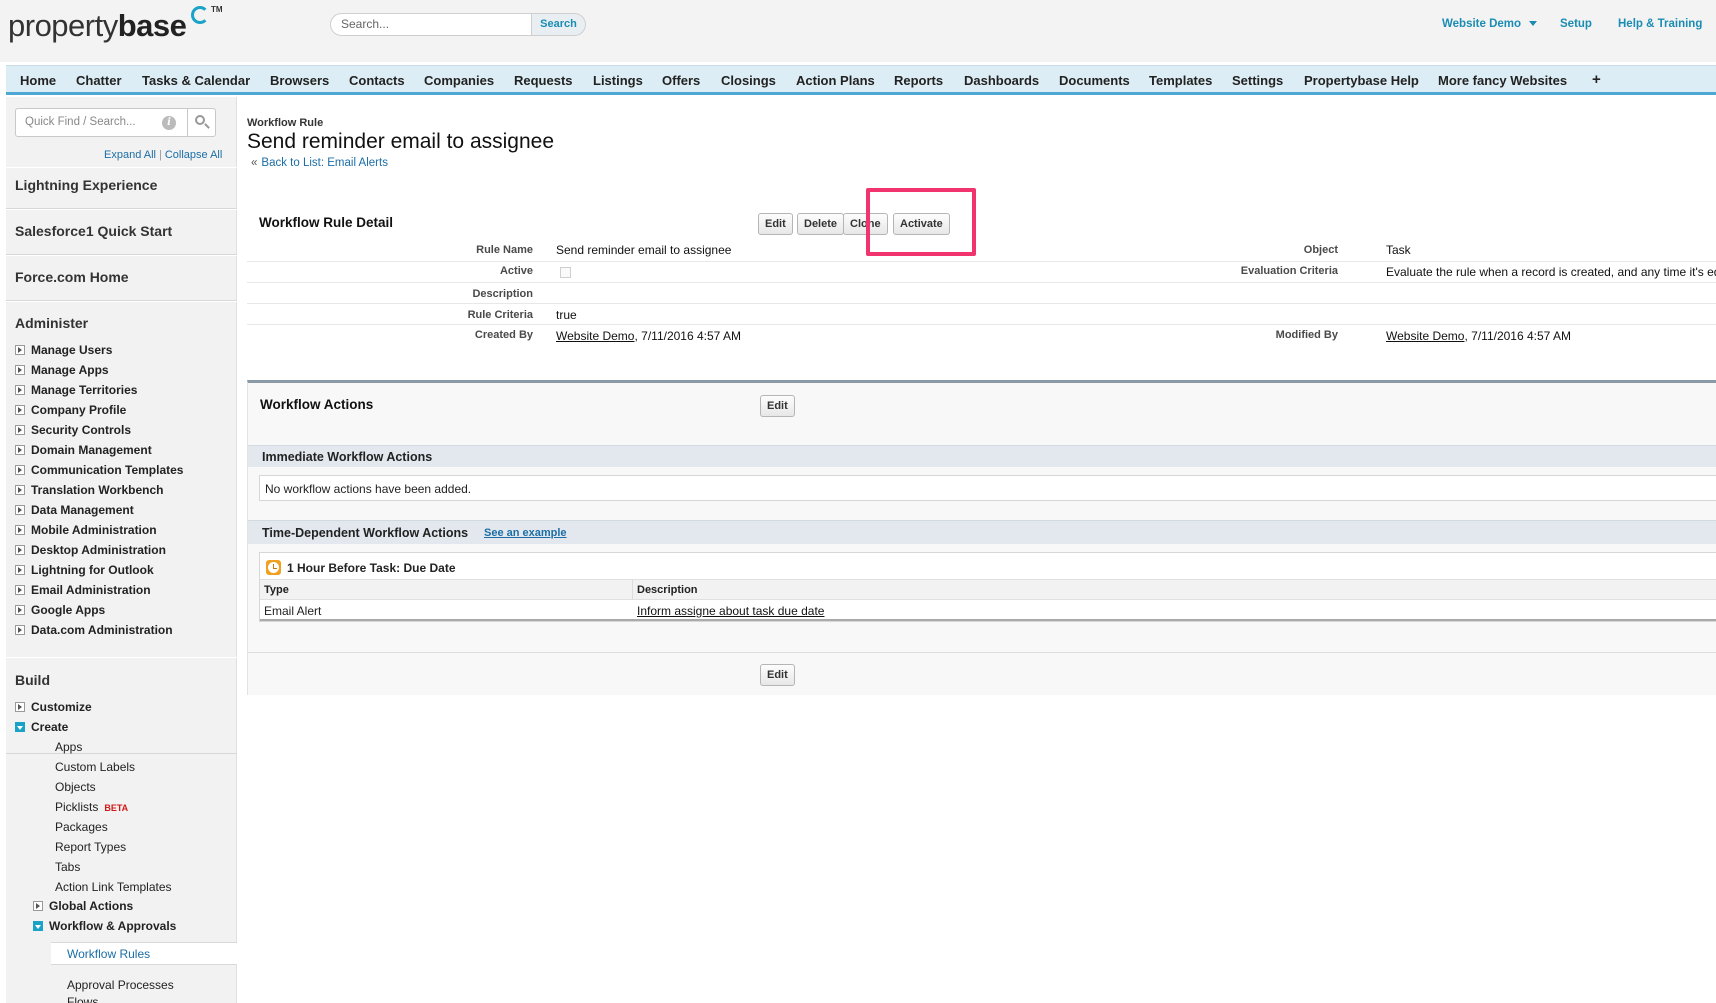 Image resolution: width=1716 pixels, height=1003 pixels. Describe the element at coordinates (70, 410) in the screenshot. I see `sidebar-item-company-profile: Company Profile` at that location.